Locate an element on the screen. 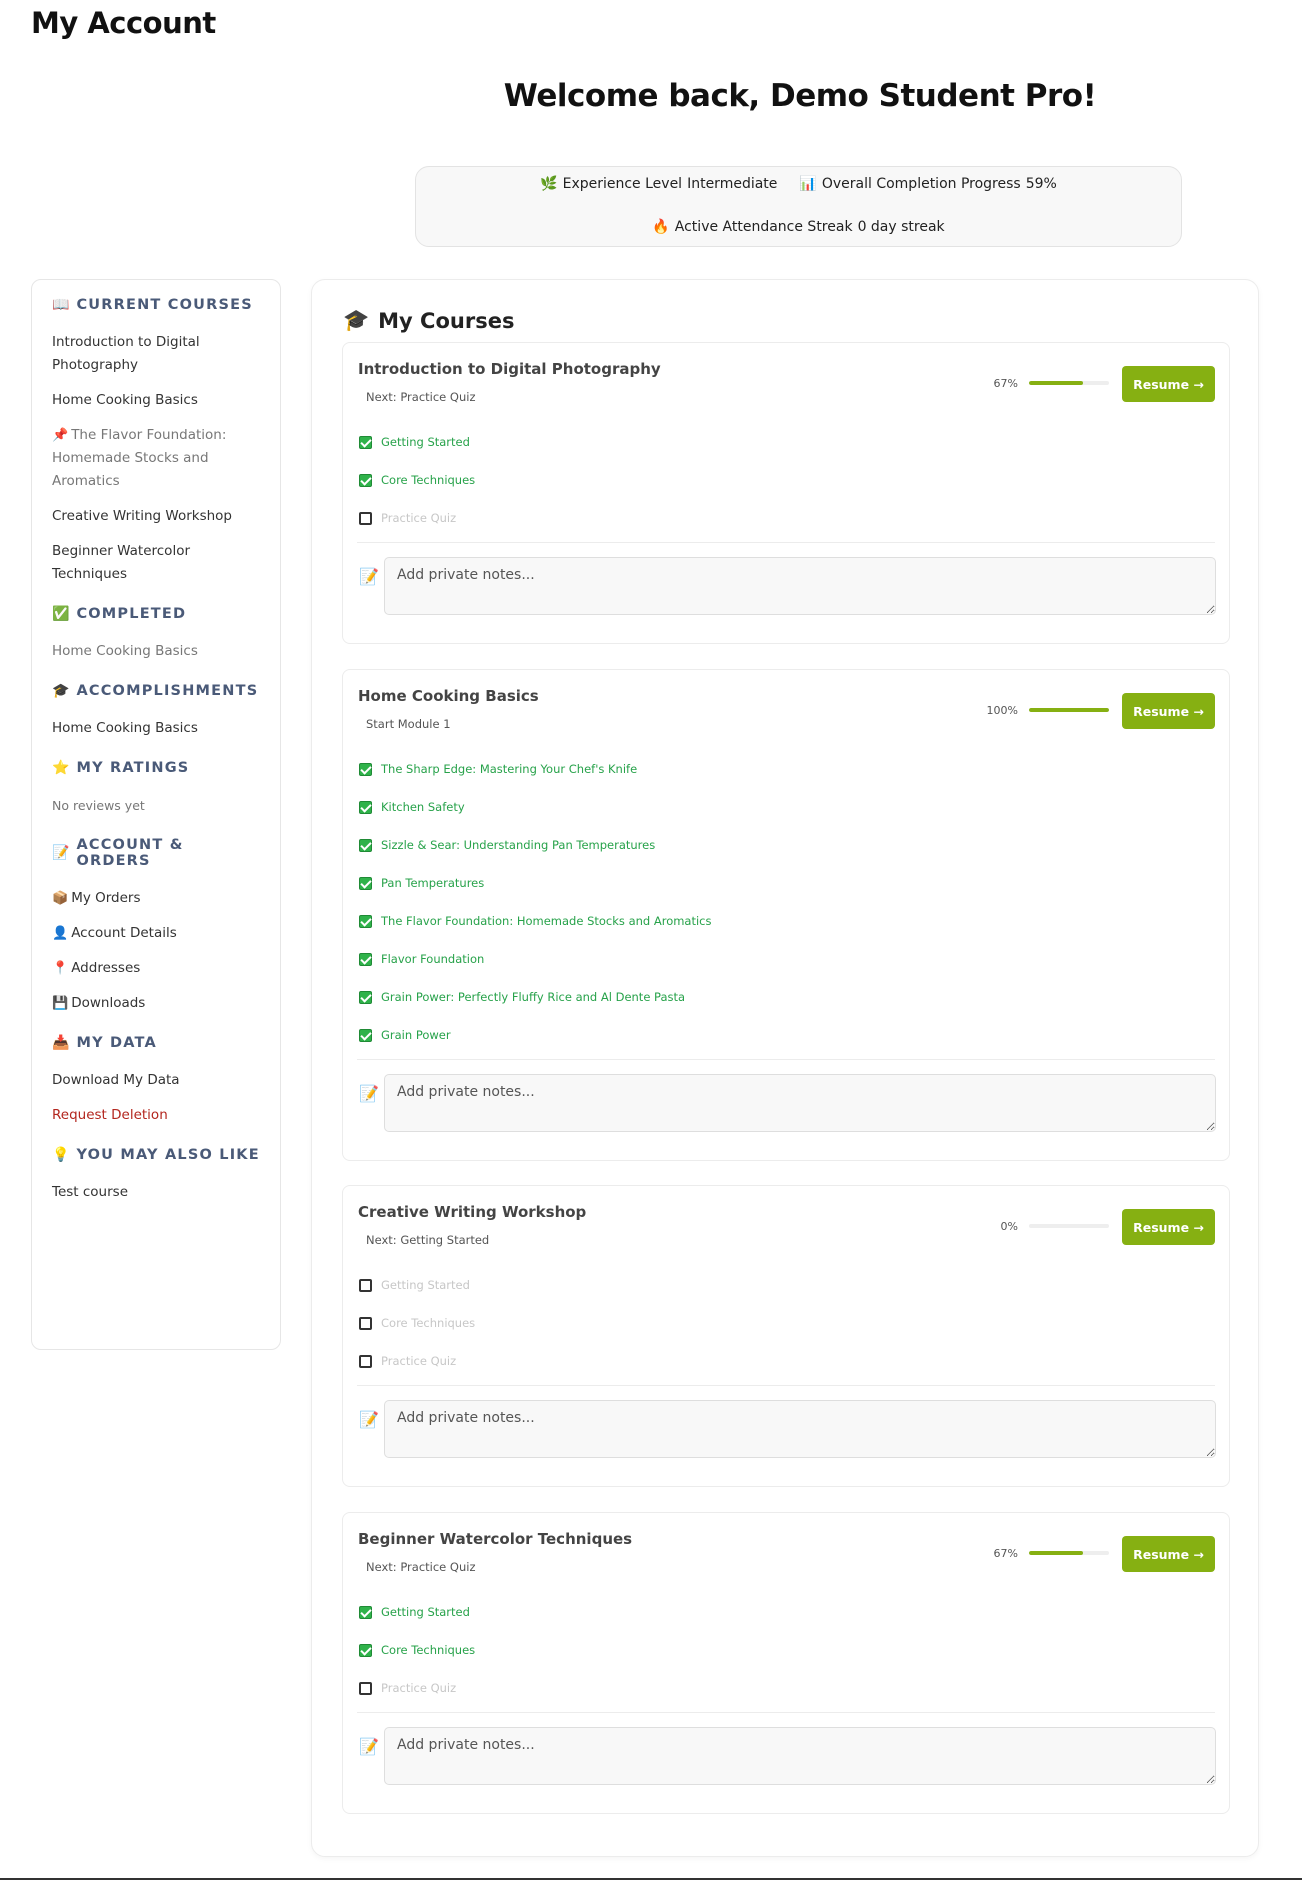  sidebar-heading-label: Current Courses is located at coordinates (164, 305).